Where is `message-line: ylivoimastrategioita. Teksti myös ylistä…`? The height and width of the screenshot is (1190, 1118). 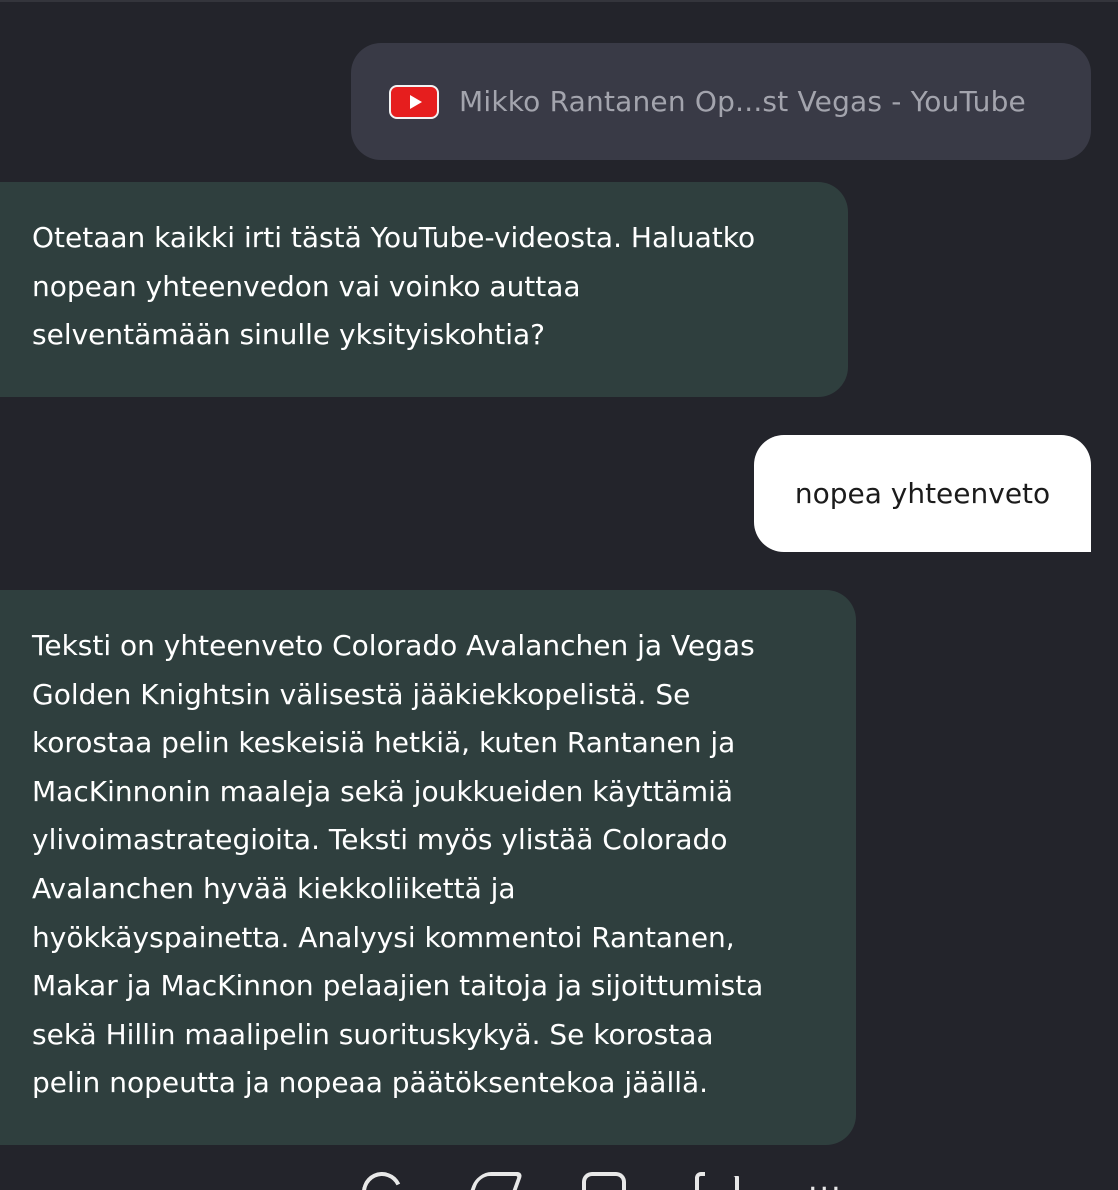 message-line: ylivoimastrategioita. Teksti myös ylistä… is located at coordinates (380, 840).